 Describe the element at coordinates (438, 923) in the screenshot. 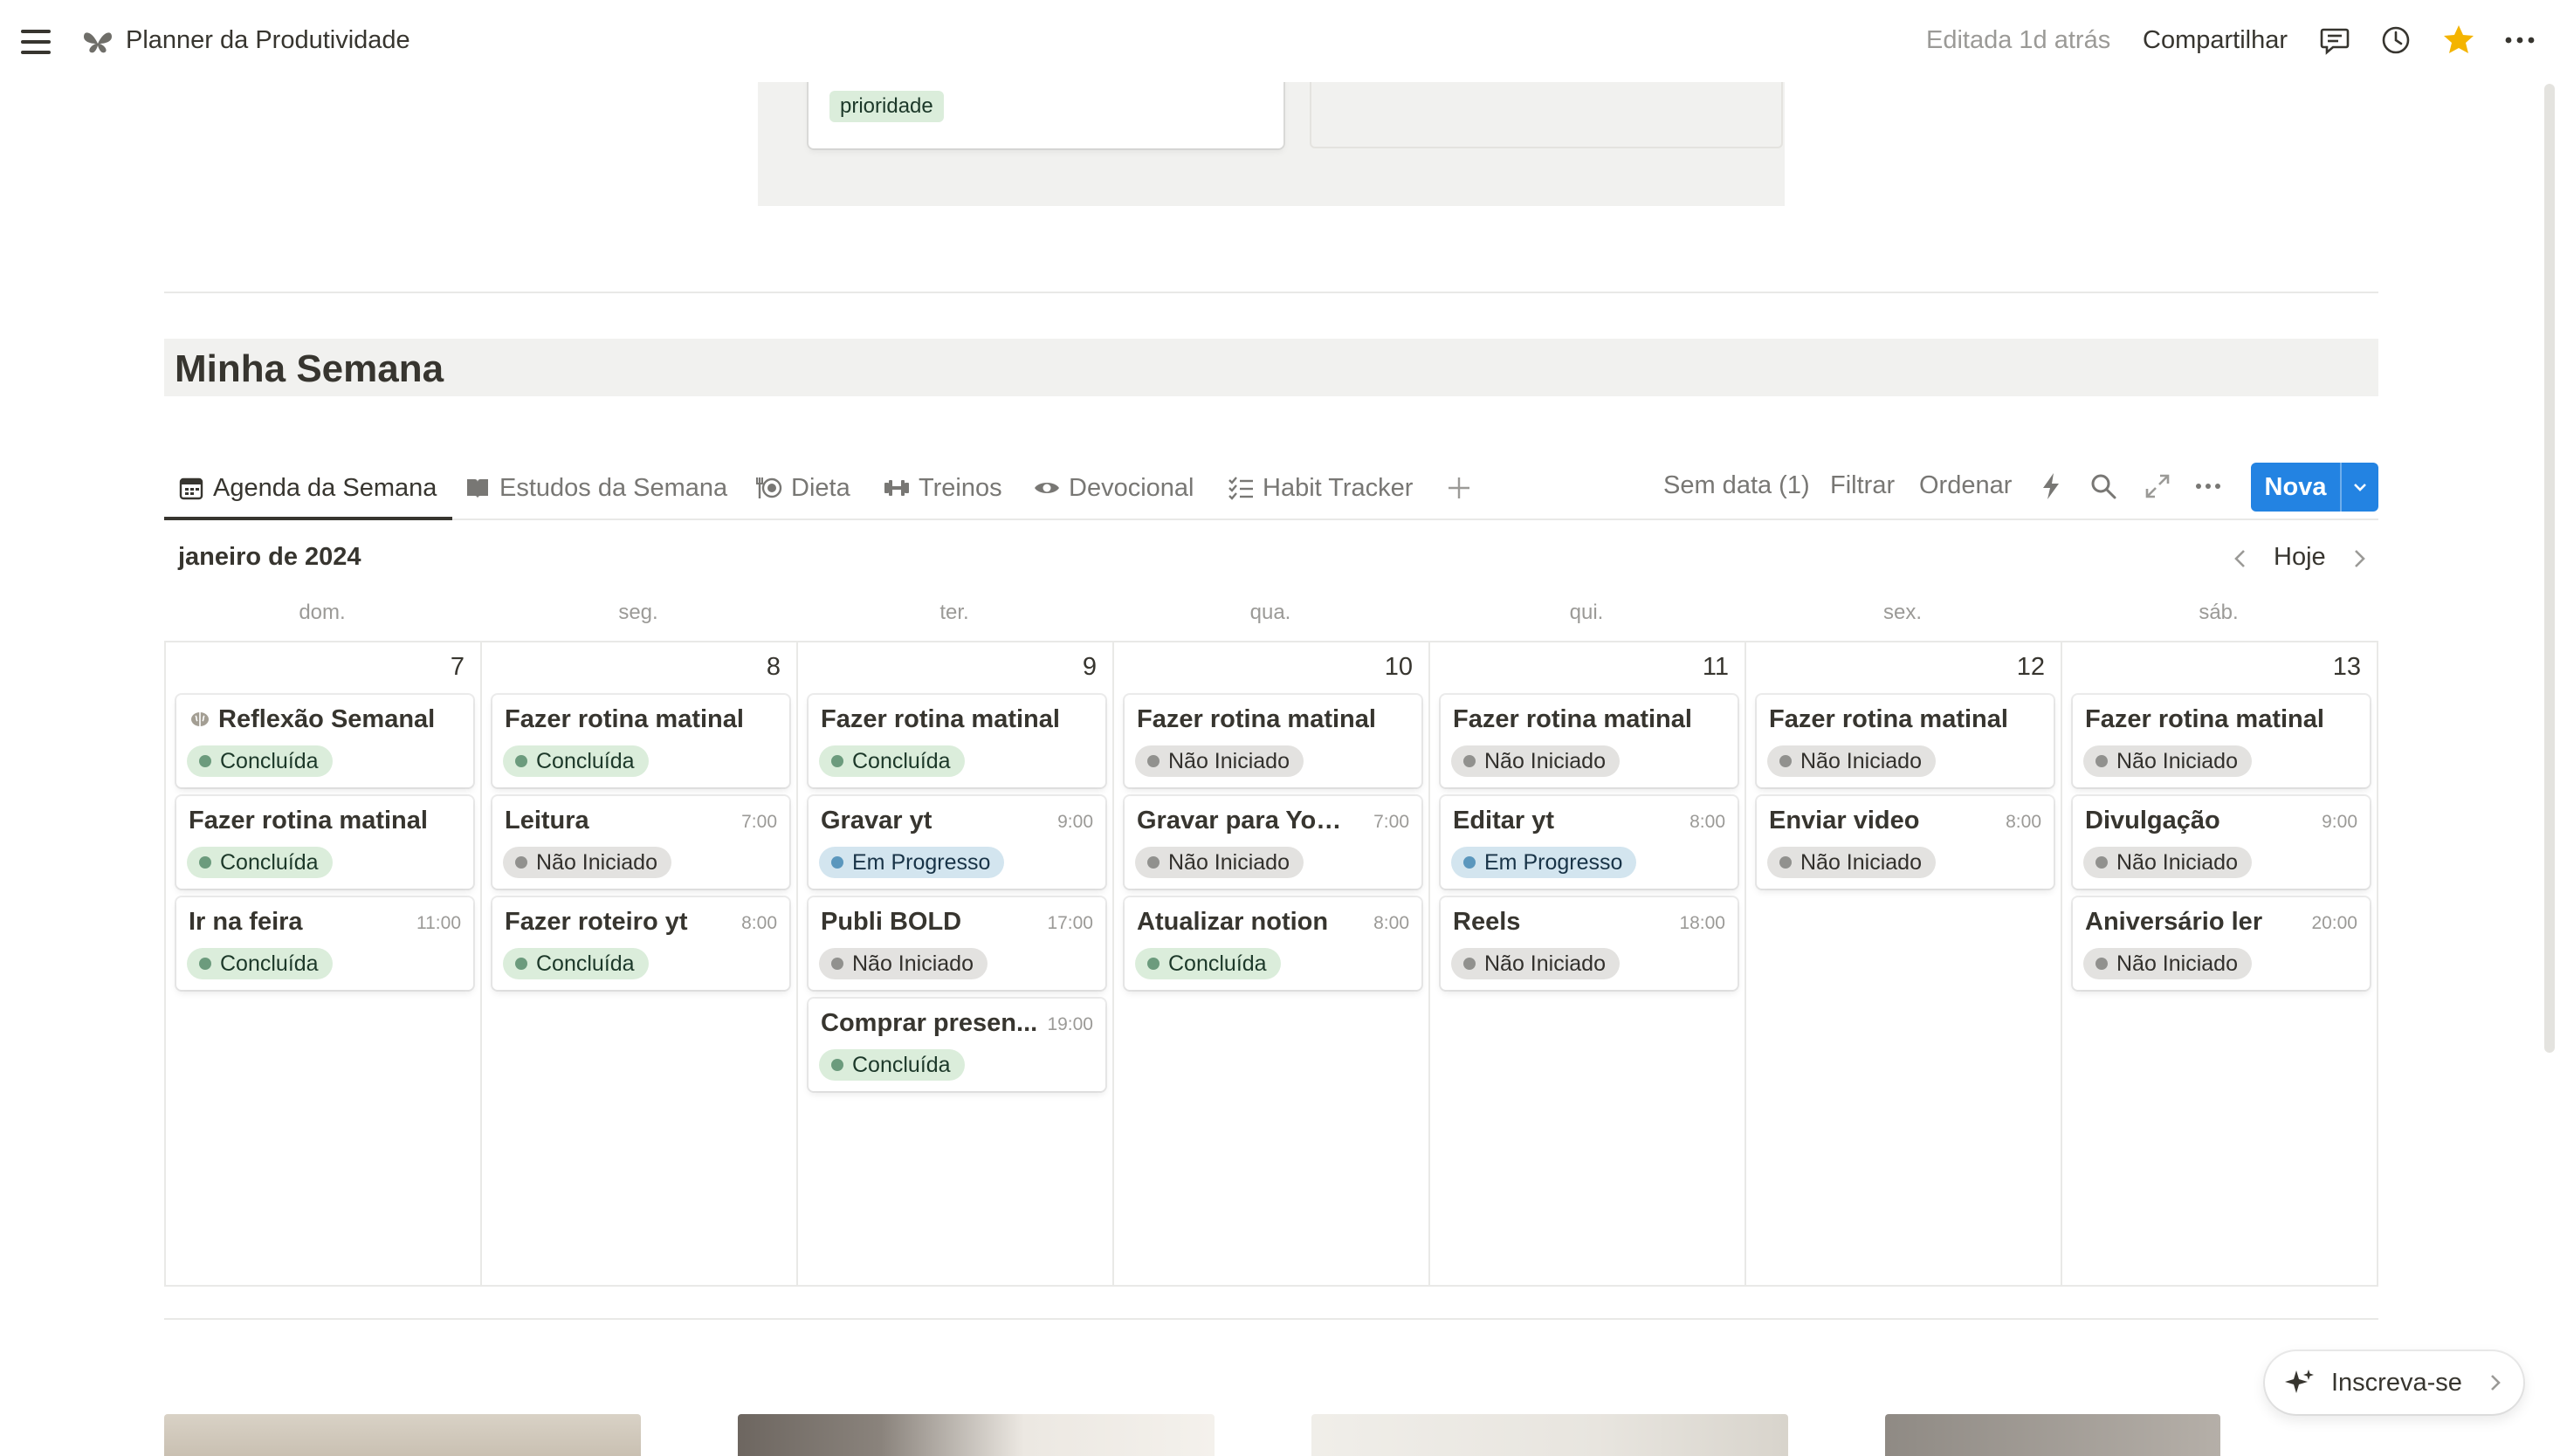

I see `event-time: 11:00` at that location.